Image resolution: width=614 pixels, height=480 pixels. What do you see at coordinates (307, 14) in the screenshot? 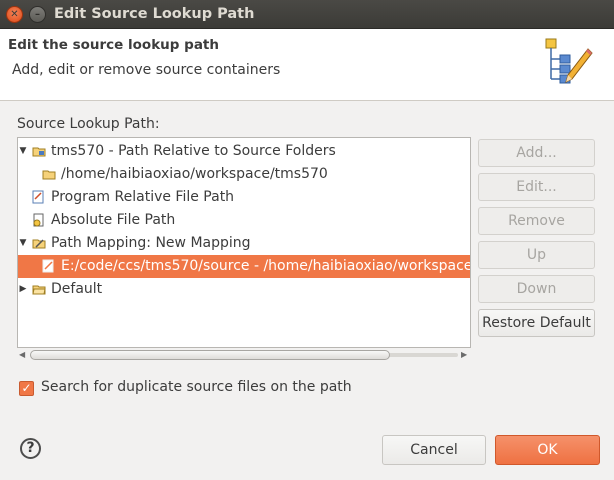
I see `title-bar: ✕ – Edit Source Lookup Path` at bounding box center [307, 14].